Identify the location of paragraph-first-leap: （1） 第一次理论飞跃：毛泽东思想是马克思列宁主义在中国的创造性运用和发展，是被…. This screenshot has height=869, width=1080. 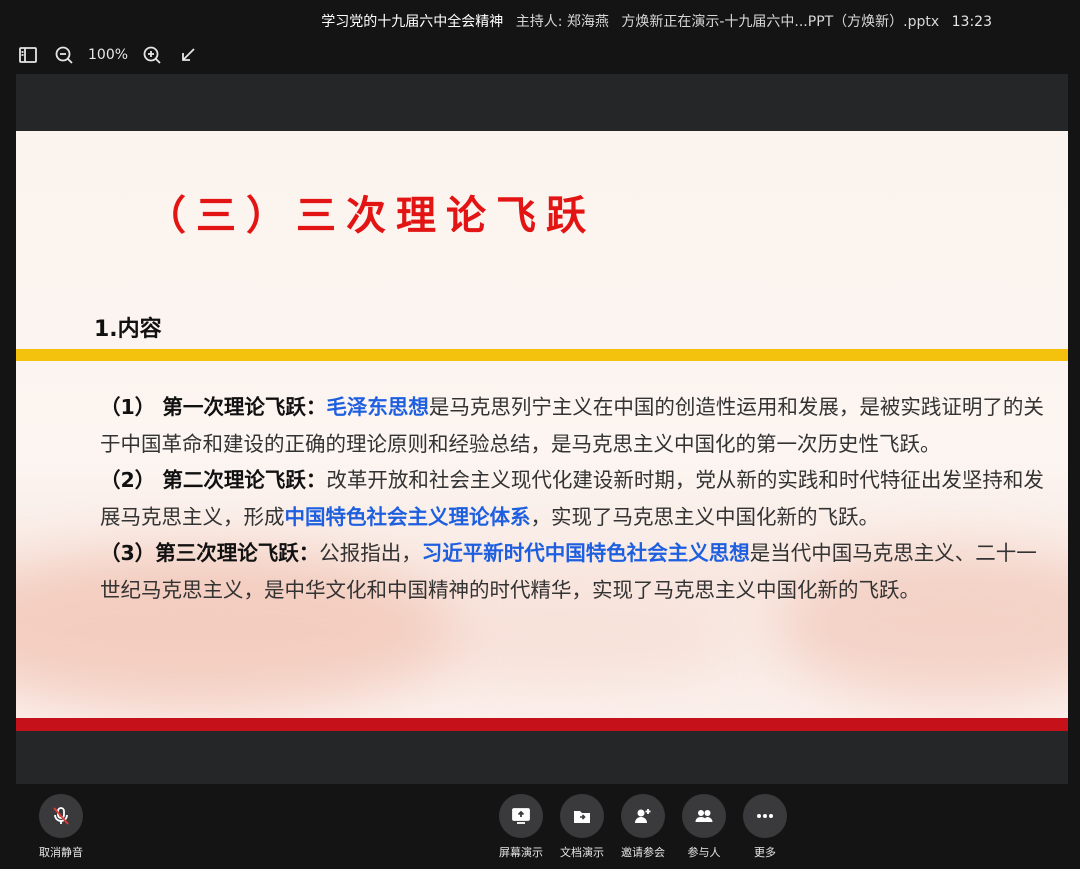
(576, 425).